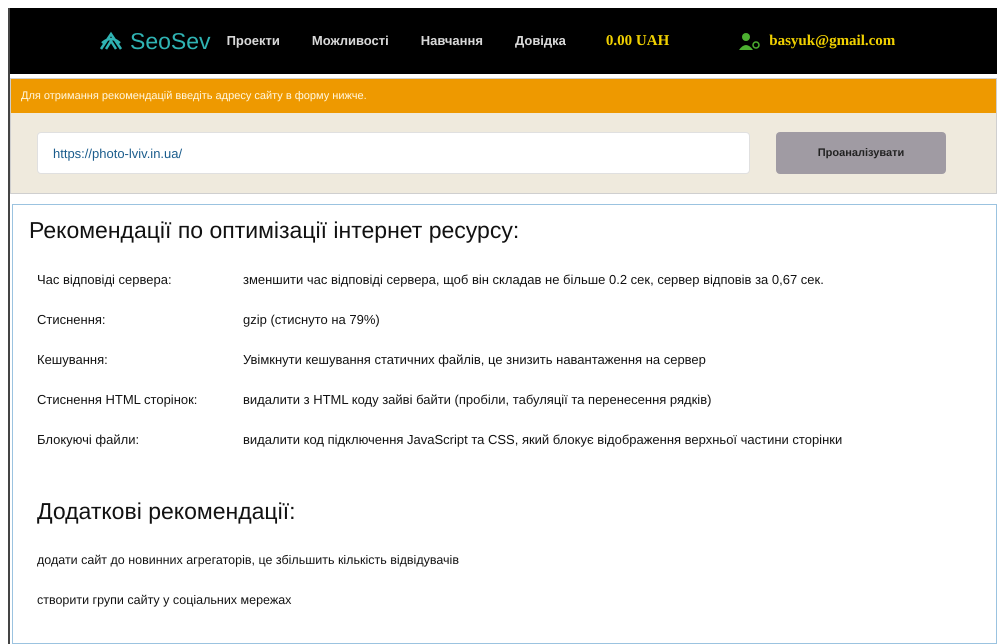  Describe the element at coordinates (750, 41) in the screenshot. I see `user-icon` at that location.